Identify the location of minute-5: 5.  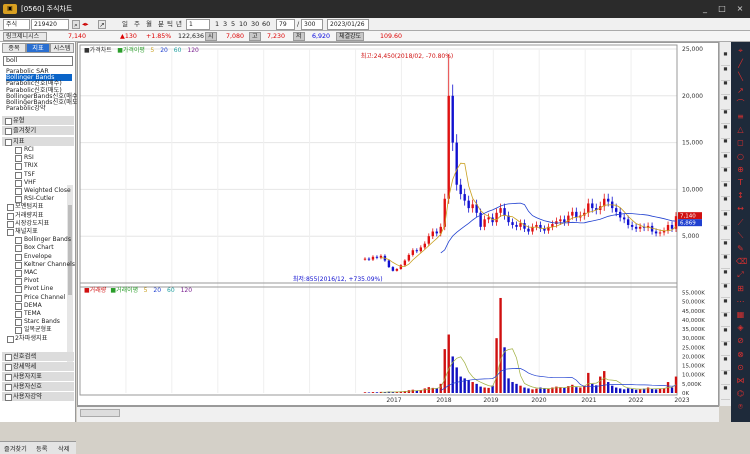
(233, 24).